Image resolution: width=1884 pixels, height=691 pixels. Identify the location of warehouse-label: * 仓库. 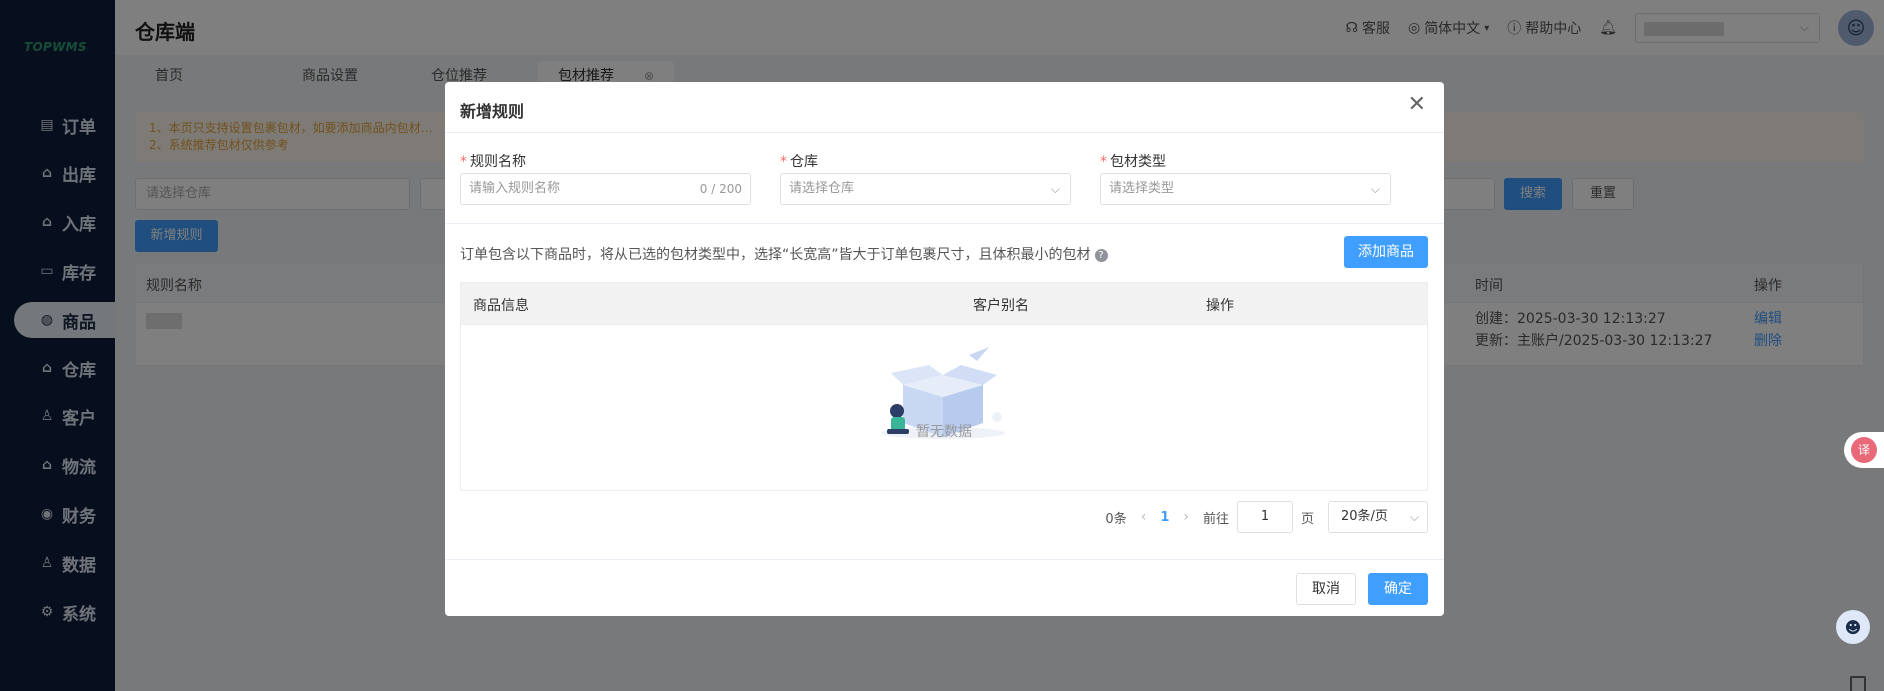
(799, 162).